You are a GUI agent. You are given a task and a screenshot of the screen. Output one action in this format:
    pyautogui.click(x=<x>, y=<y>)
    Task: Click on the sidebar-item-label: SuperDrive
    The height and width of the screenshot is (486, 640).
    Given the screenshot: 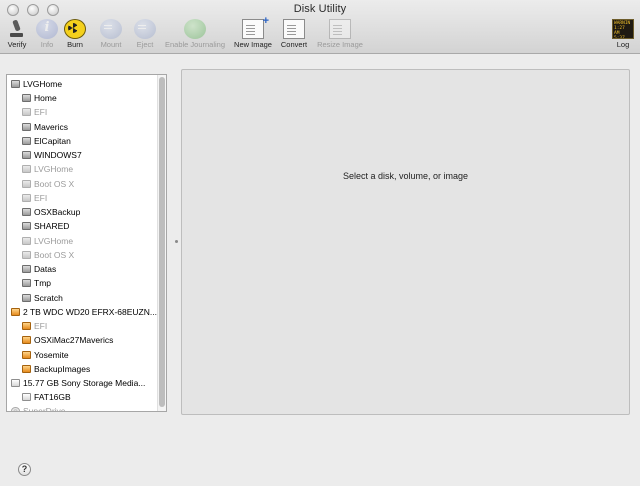 What is the action you would take?
    pyautogui.click(x=44, y=409)
    